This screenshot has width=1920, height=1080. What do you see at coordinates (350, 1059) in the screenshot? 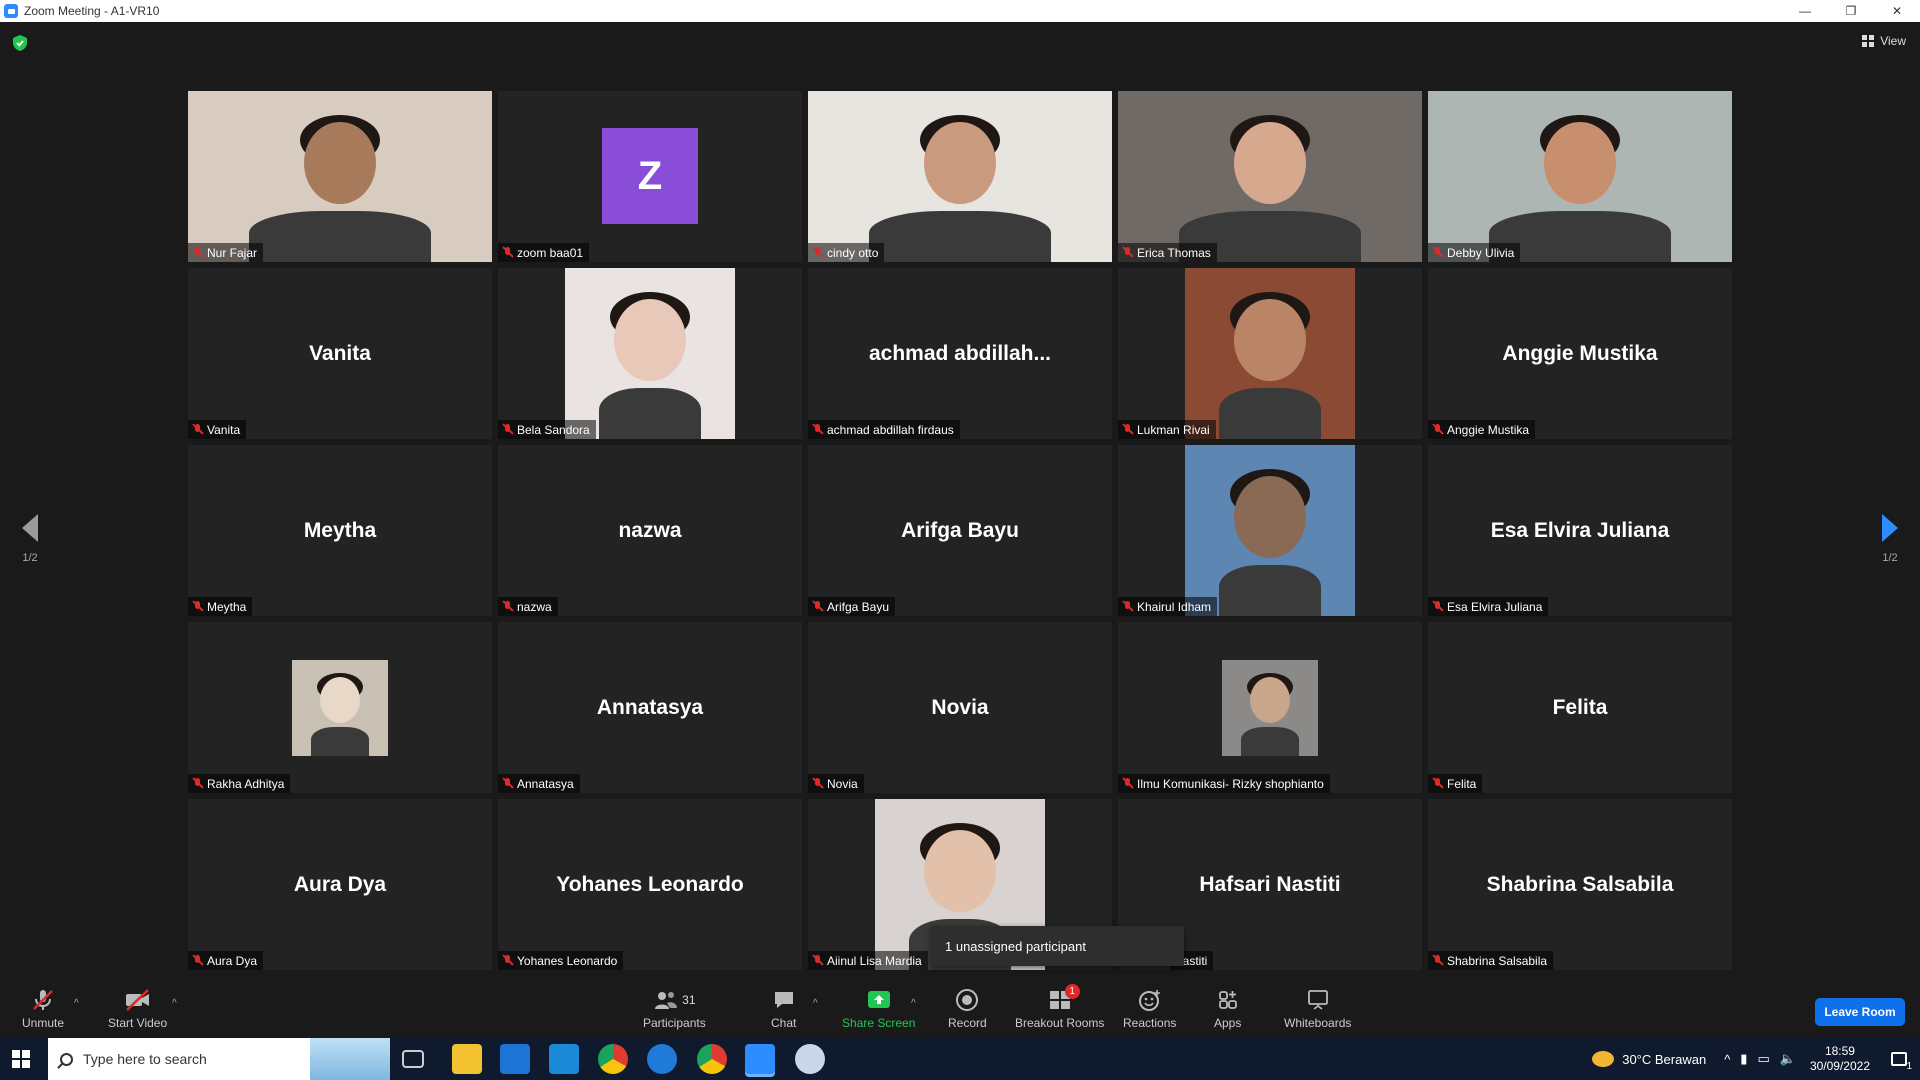
I see `search-highlight-image` at bounding box center [350, 1059].